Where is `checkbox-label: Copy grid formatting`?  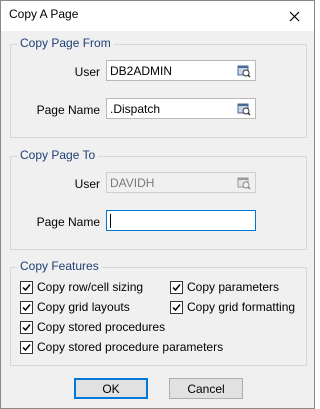 checkbox-label: Copy grid formatting is located at coordinates (241, 307).